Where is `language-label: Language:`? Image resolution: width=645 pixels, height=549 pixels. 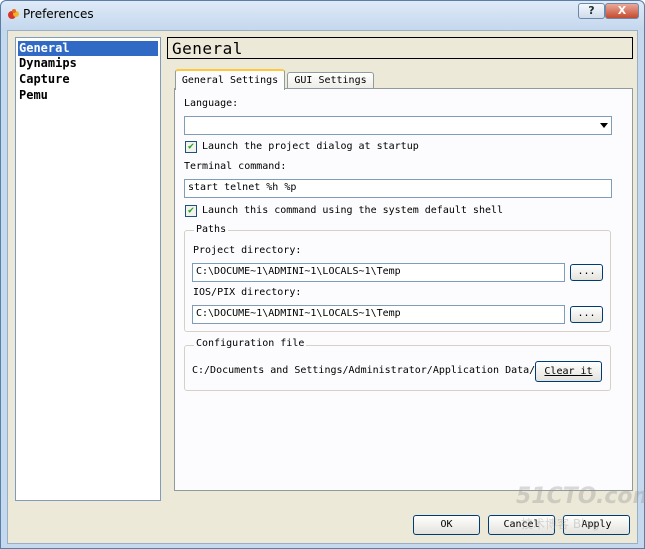 language-label: Language: is located at coordinates (211, 103).